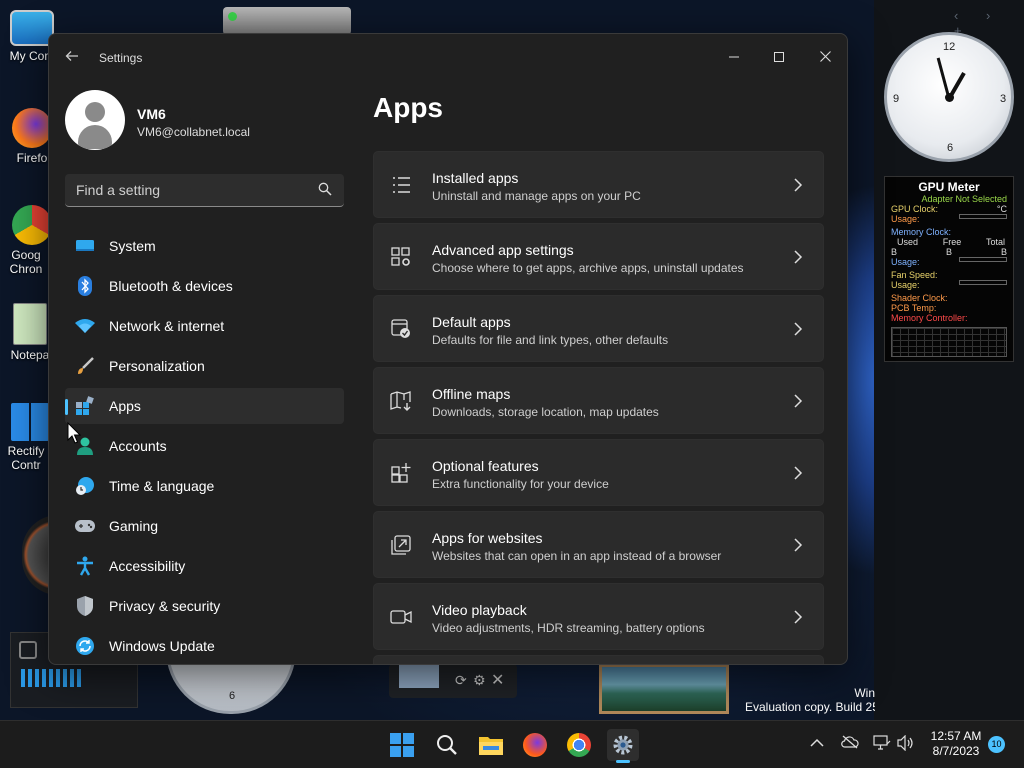  What do you see at coordinates (85, 646) in the screenshot?
I see `update-icon` at bounding box center [85, 646].